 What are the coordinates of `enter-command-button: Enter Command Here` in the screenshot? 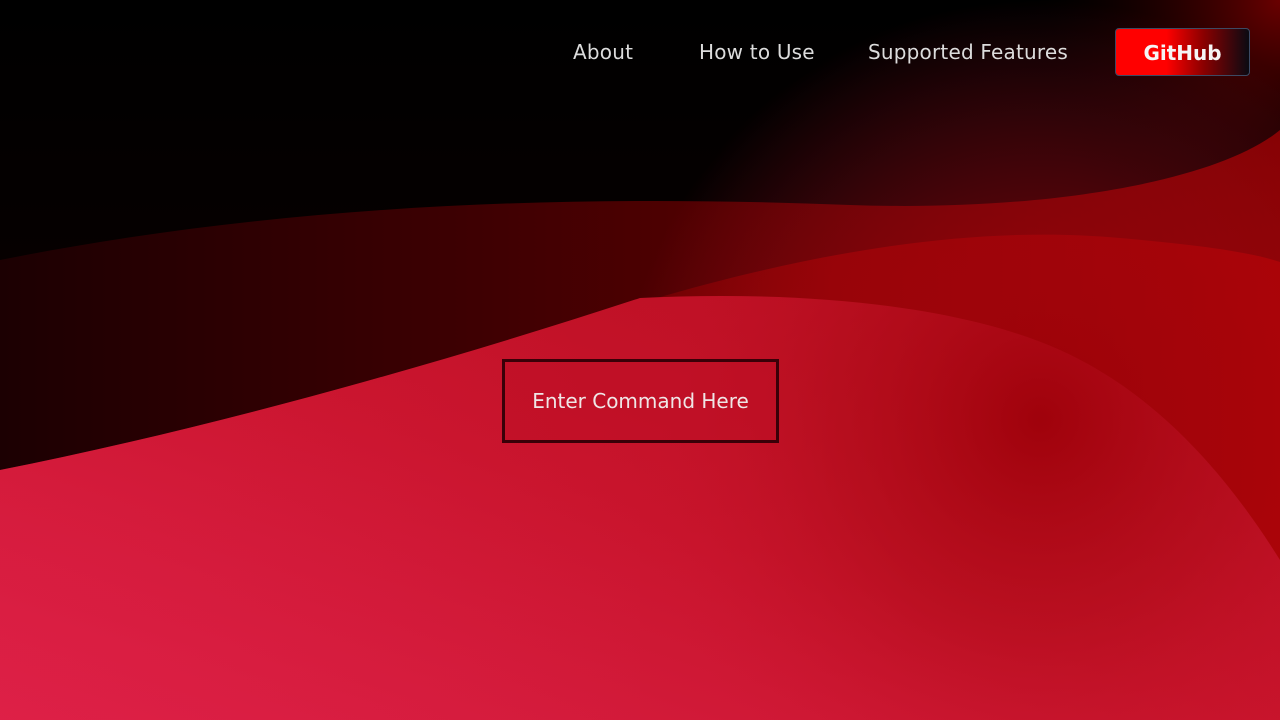 It's located at (640, 401).